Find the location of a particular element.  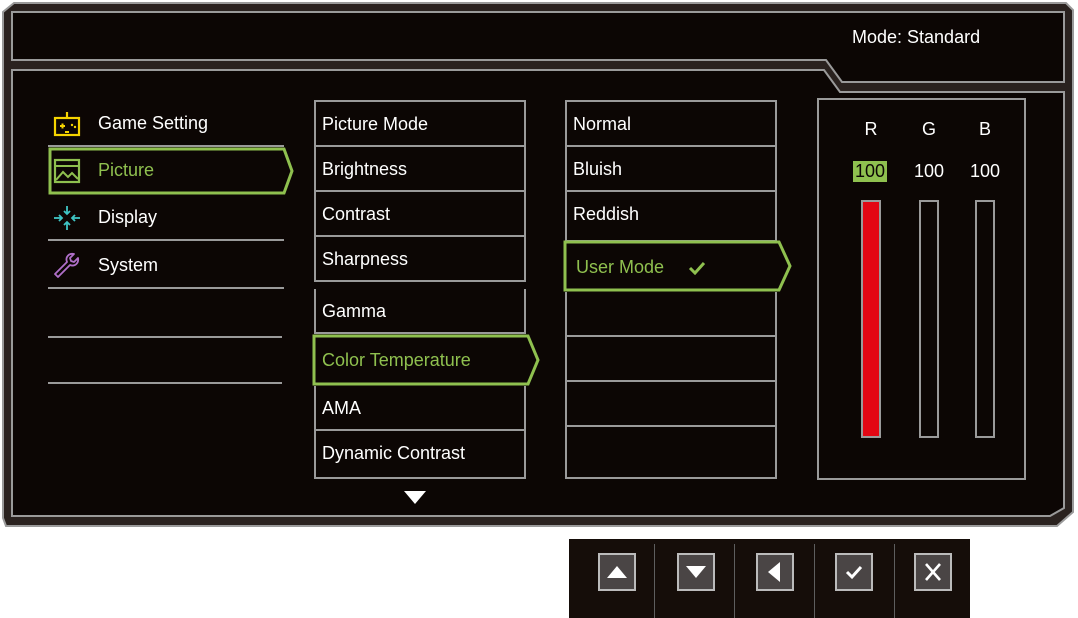

channel-bar-fill is located at coordinates (871, 319).